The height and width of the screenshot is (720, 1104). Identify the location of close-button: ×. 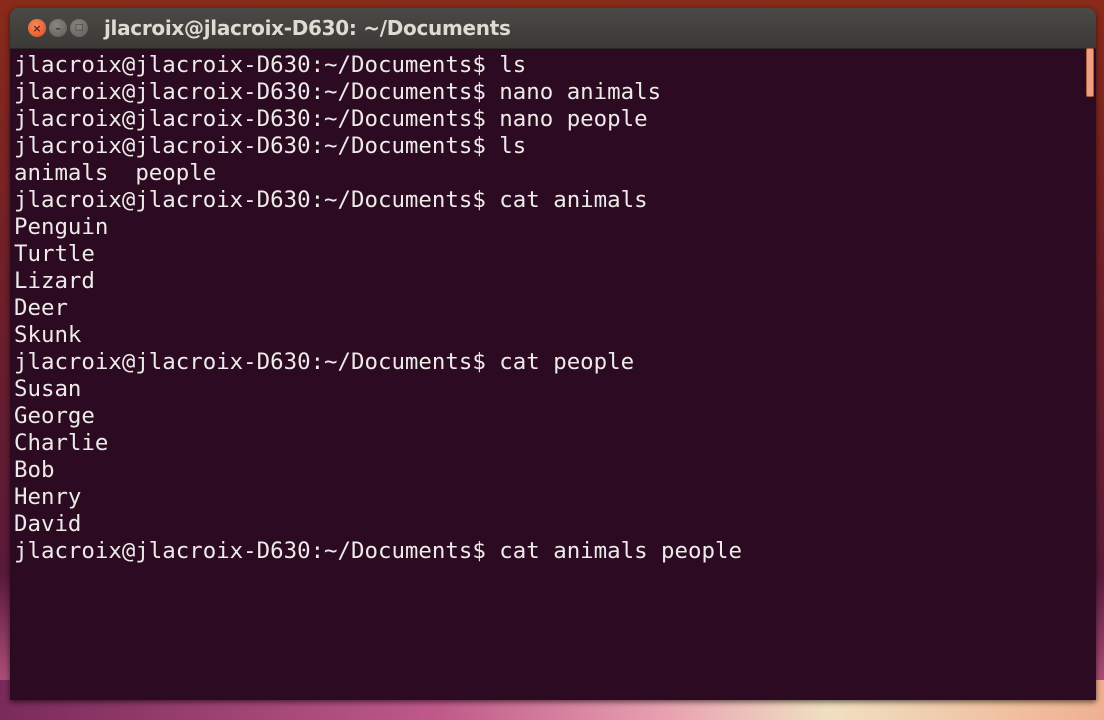
(37, 28).